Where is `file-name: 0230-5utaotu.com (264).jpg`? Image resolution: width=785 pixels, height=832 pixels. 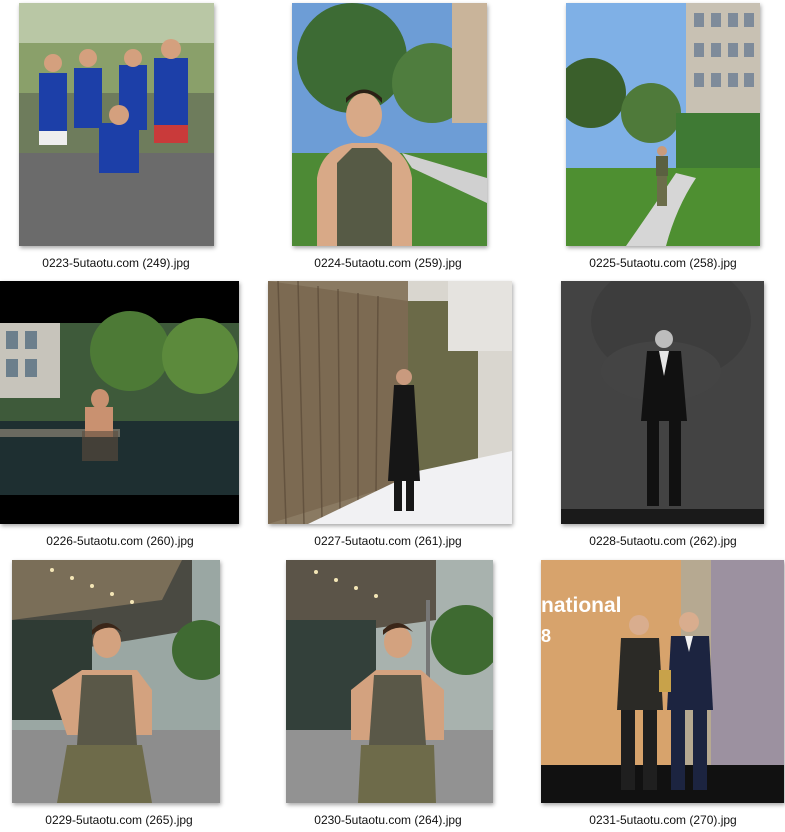
file-name: 0230-5utaotu.com (264).jpg is located at coordinates (388, 820).